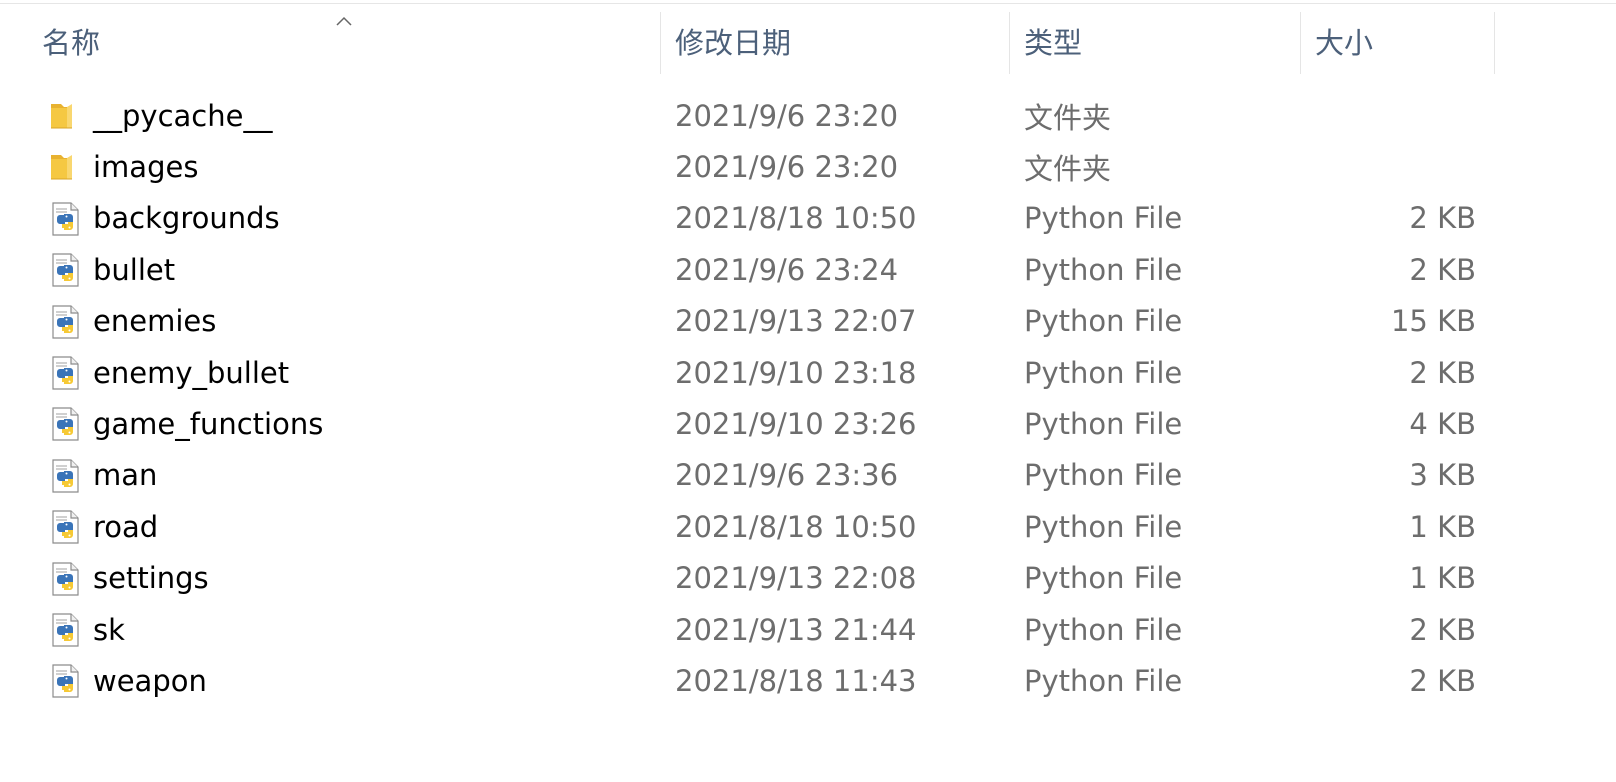  Describe the element at coordinates (146, 166) in the screenshot. I see `file-name: images` at that location.